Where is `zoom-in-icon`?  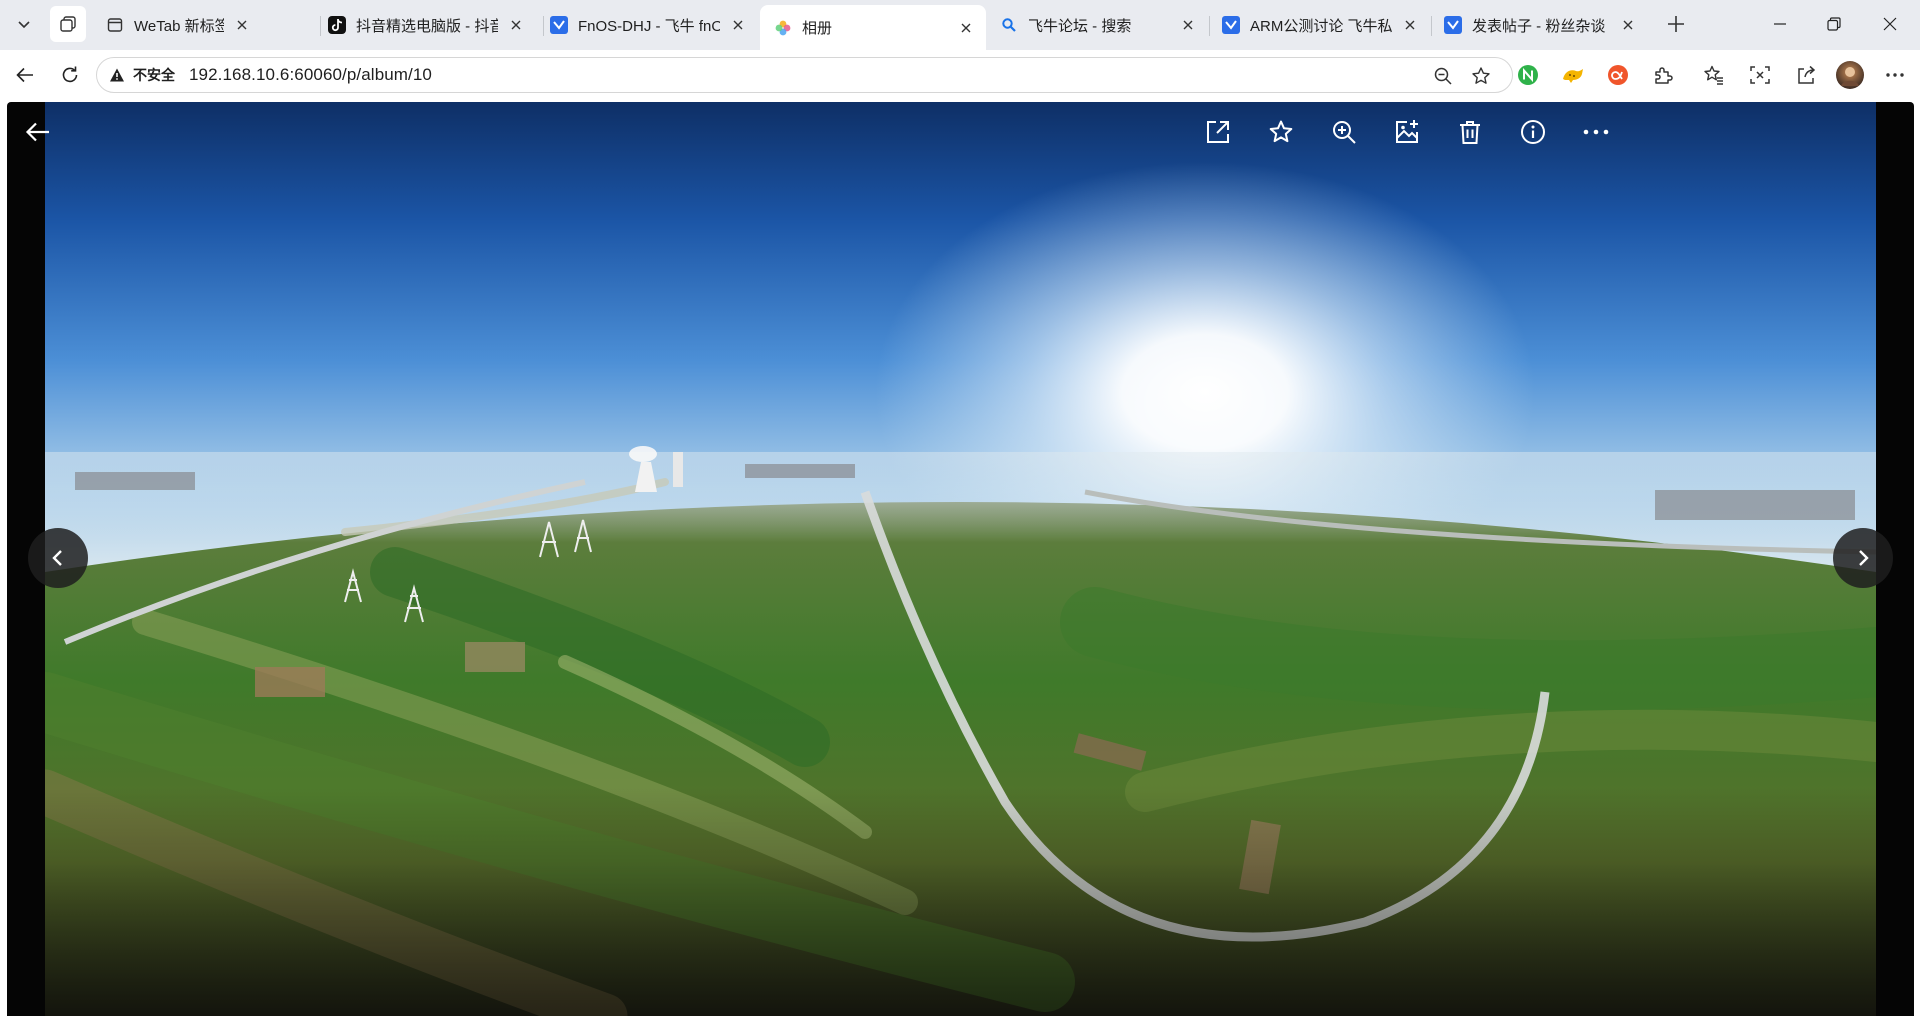
zoom-in-icon is located at coordinates (1344, 132).